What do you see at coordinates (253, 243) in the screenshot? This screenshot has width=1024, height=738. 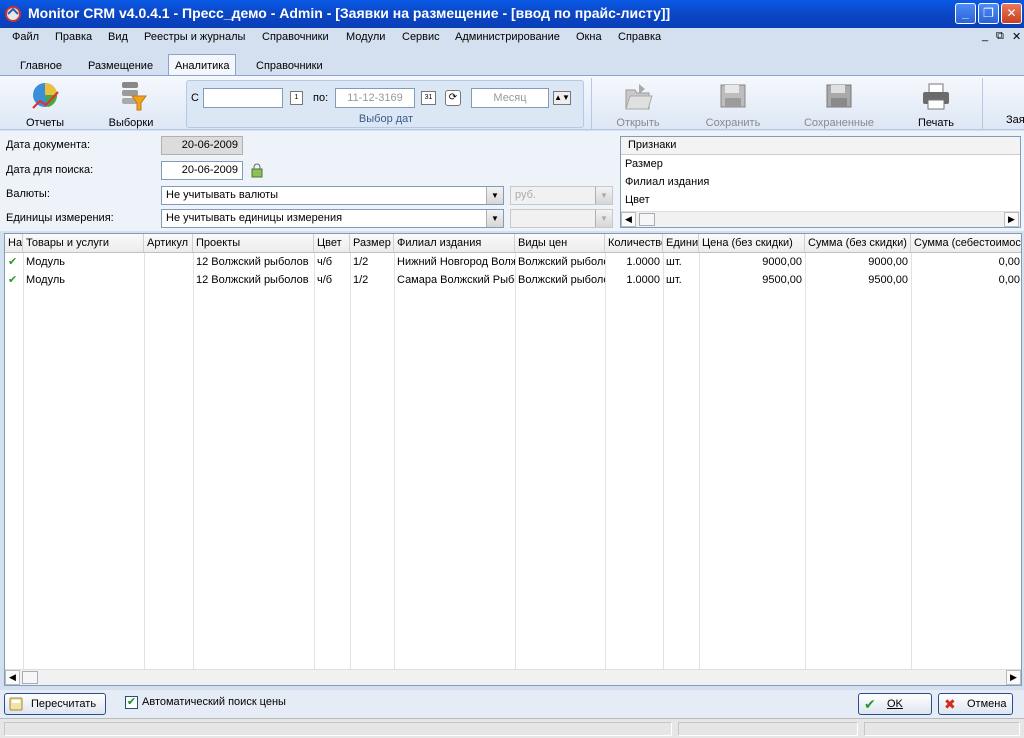 I see `col-header: Проекты` at bounding box center [253, 243].